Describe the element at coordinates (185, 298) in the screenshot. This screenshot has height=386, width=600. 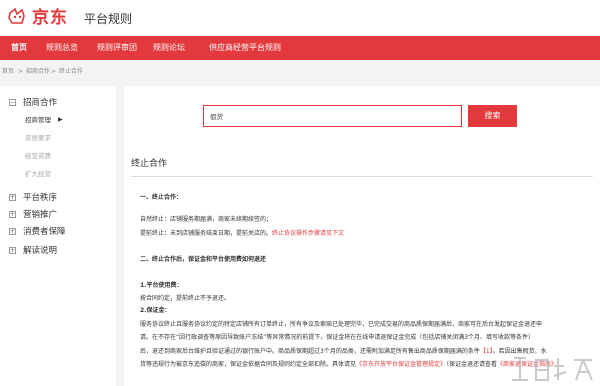
I see `article-text: 按合同约定，提前终止不予退还。` at that location.